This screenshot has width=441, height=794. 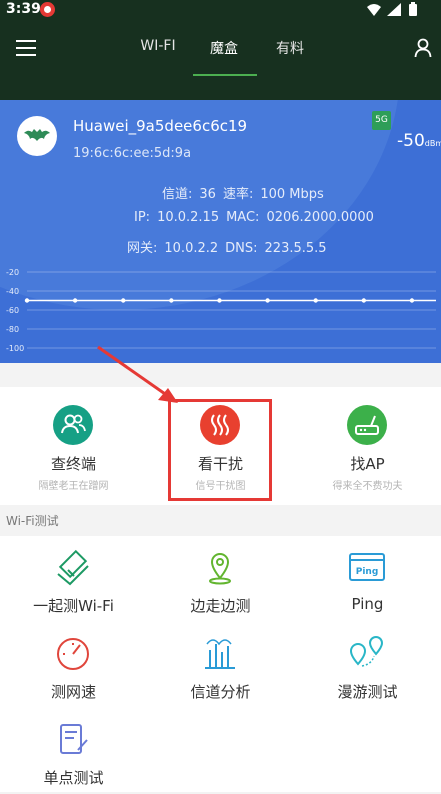 I want to click on ping-icon-text: Ping, so click(x=367, y=572).